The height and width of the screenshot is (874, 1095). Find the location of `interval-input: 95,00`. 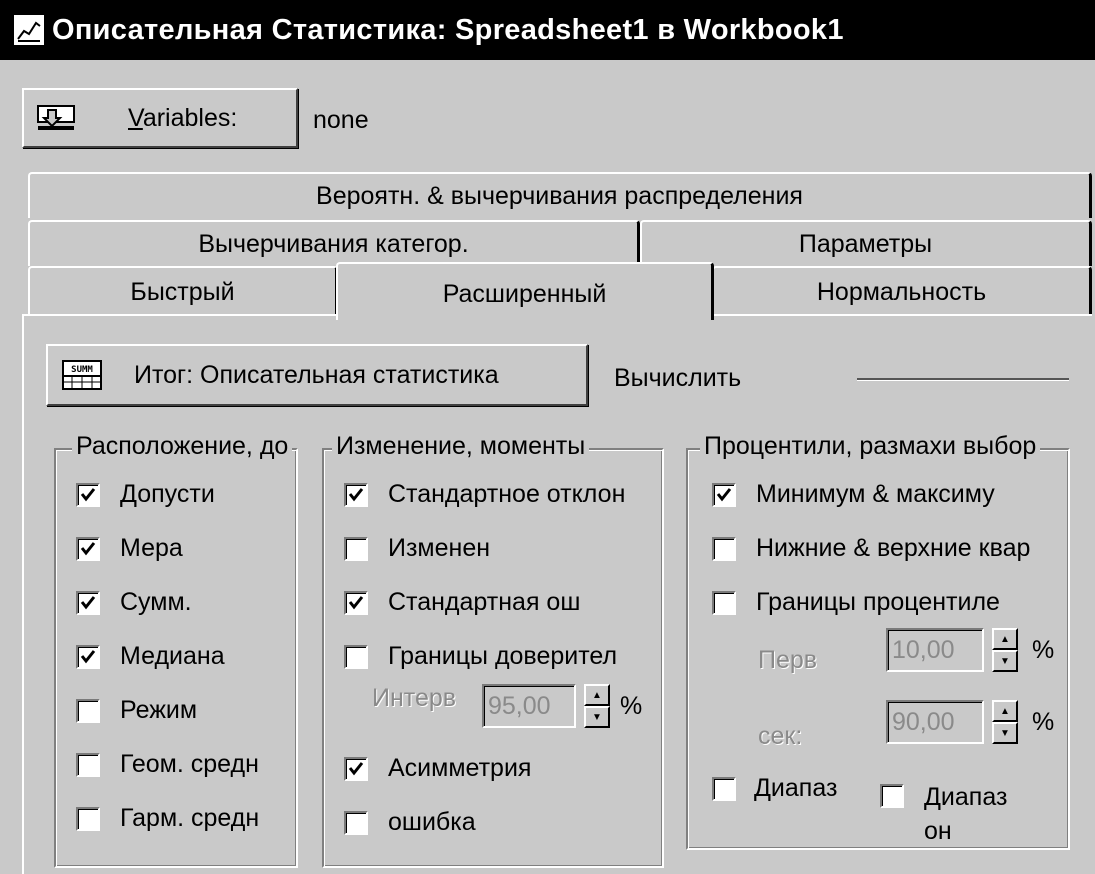

interval-input: 95,00 is located at coordinates (529, 706).